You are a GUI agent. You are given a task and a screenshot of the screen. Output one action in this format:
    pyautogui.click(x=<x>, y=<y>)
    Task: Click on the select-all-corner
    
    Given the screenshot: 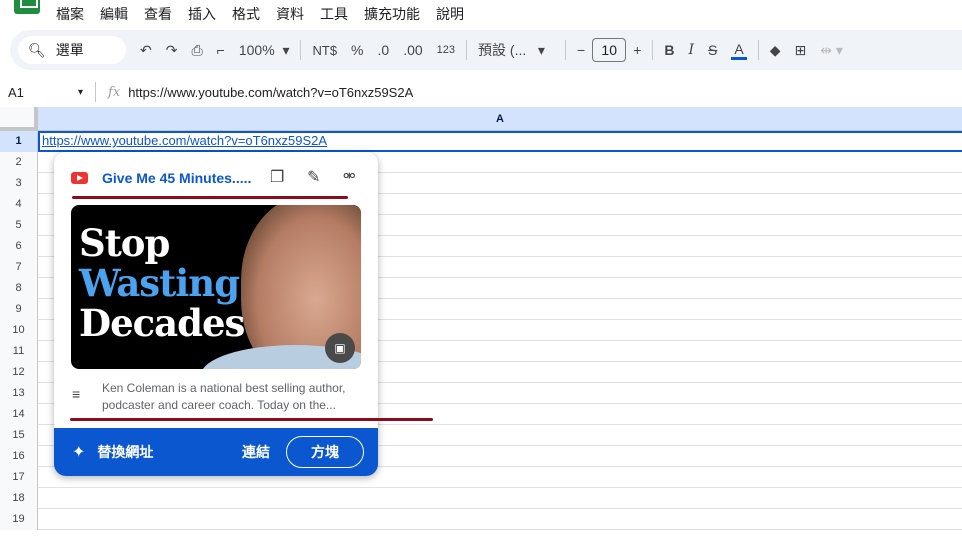 What is the action you would take?
    pyautogui.click(x=19, y=119)
    